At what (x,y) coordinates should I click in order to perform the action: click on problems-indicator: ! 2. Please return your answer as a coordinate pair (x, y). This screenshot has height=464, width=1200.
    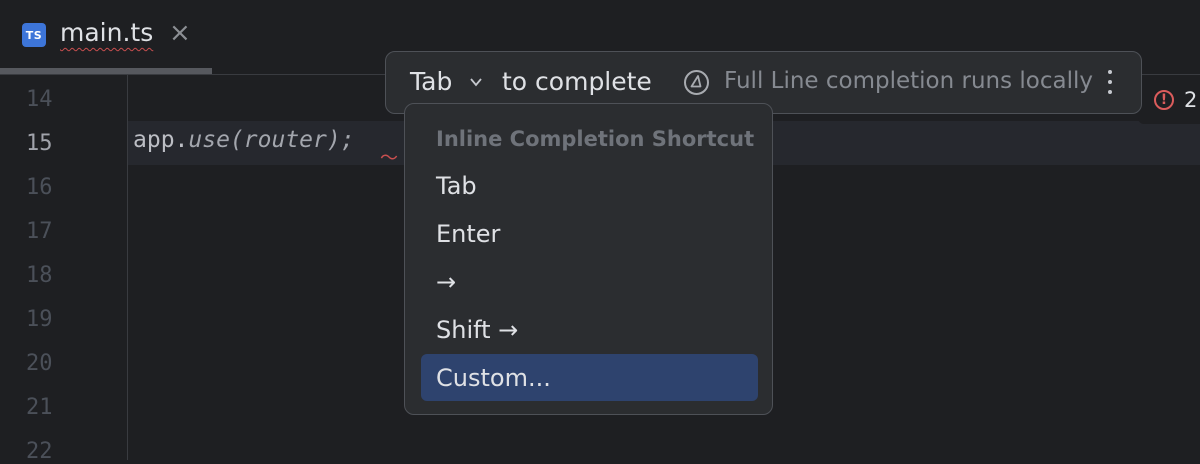
    Looking at the image, I should click on (1169, 101).